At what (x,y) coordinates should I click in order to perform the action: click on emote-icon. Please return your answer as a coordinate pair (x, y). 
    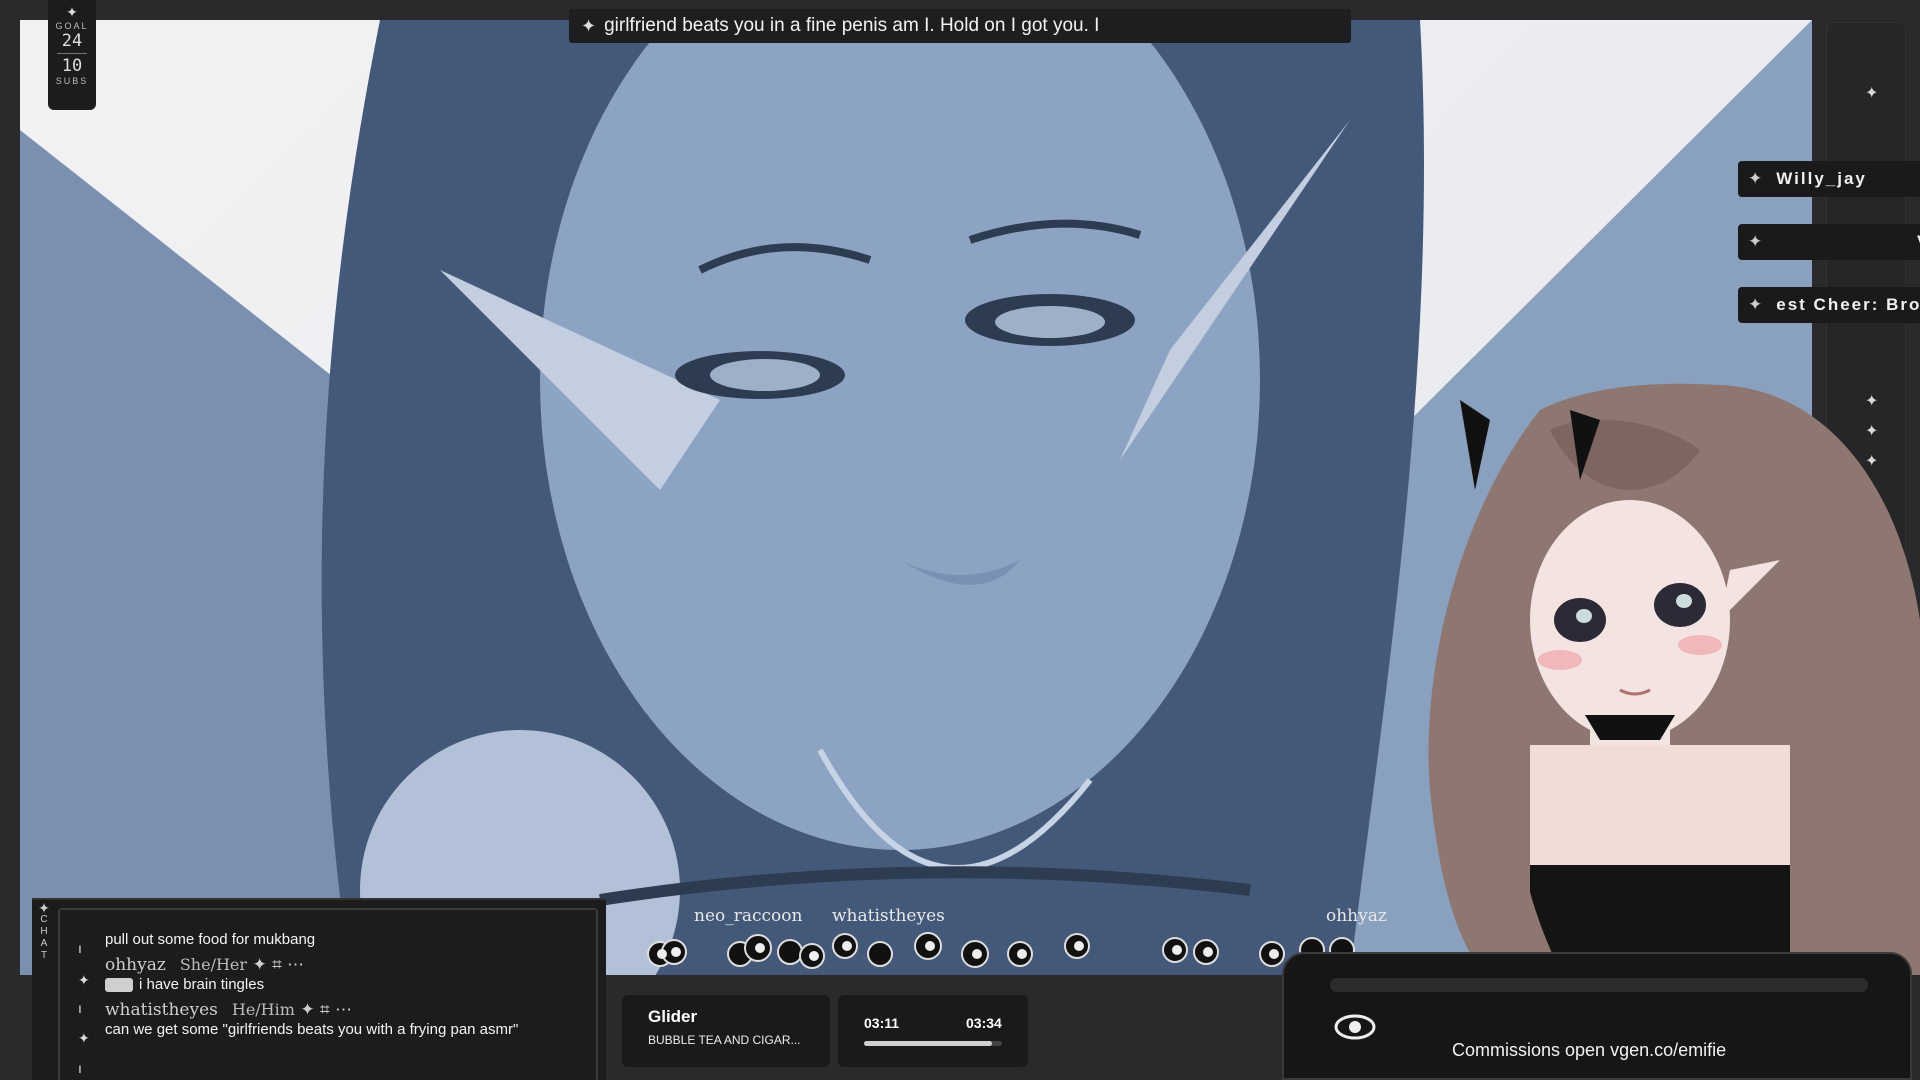
    Looking at the image, I should click on (119, 985).